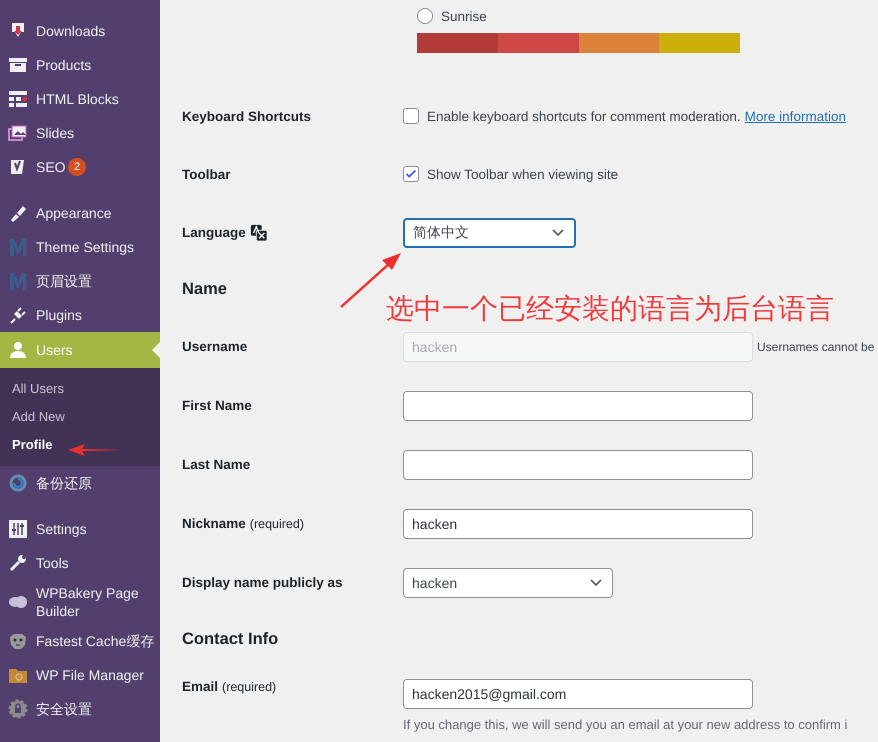 This screenshot has width=878, height=742. I want to click on brush-icon, so click(18, 213).